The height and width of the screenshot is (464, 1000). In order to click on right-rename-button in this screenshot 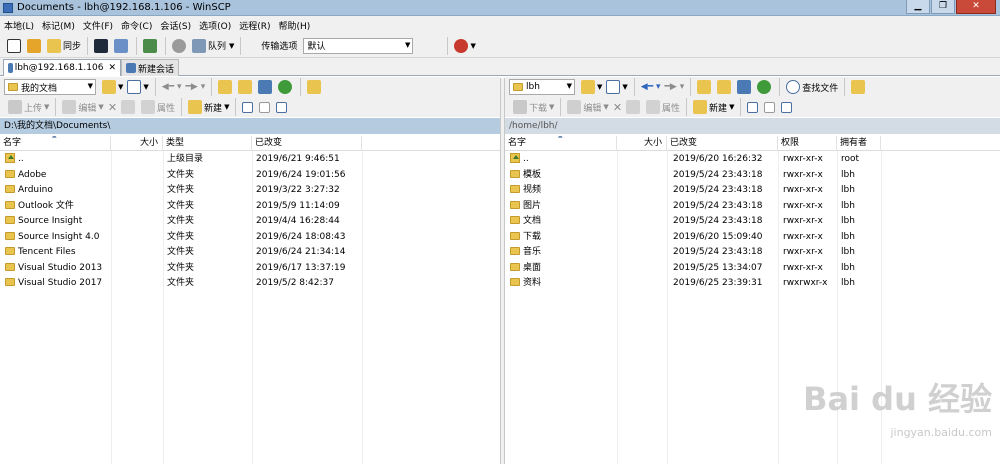, I will do `click(634, 107)`.